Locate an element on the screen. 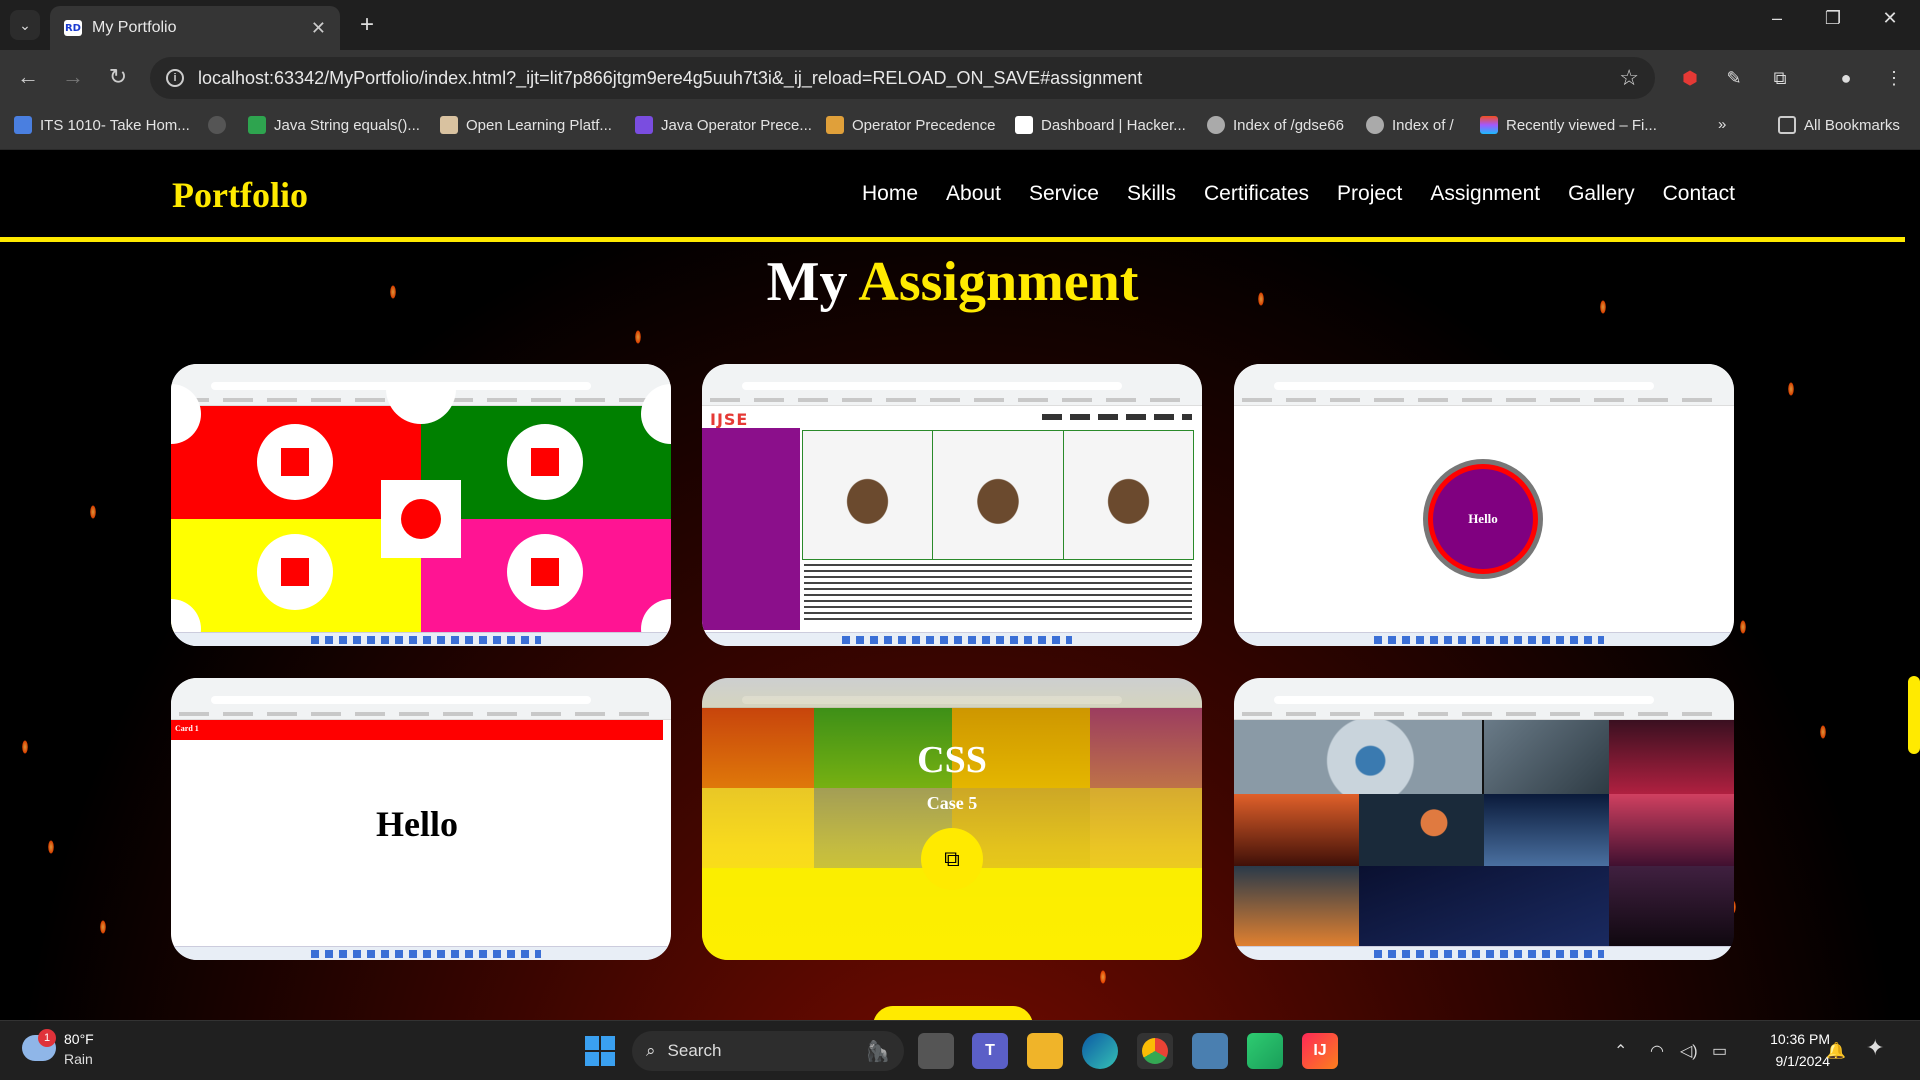  nav-certificates: Certificates is located at coordinates (1256, 194).